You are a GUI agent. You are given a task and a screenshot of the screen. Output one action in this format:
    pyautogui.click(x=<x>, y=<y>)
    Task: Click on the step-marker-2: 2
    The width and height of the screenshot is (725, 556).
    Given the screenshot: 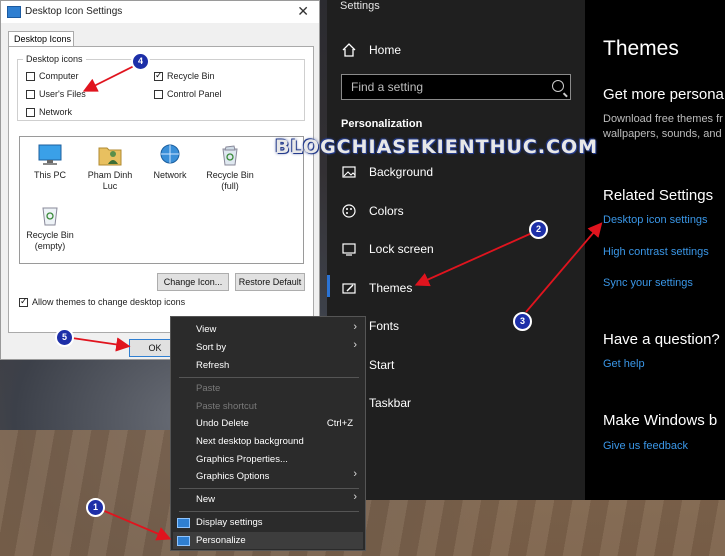 What is the action you would take?
    pyautogui.click(x=538, y=229)
    